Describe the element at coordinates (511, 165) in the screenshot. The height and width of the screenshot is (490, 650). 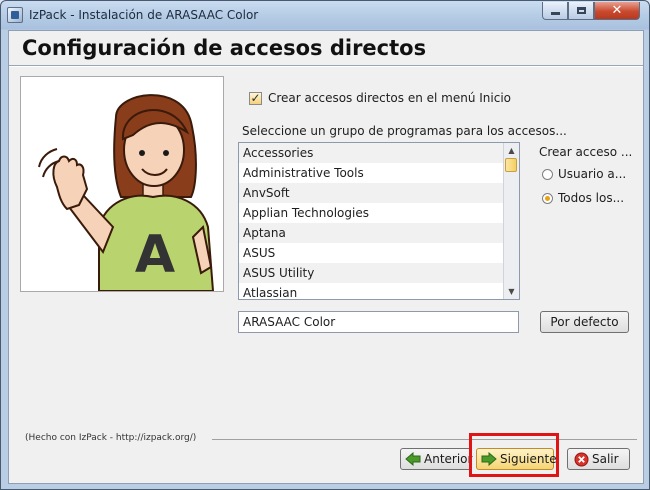
I see `scroll-thumb` at that location.